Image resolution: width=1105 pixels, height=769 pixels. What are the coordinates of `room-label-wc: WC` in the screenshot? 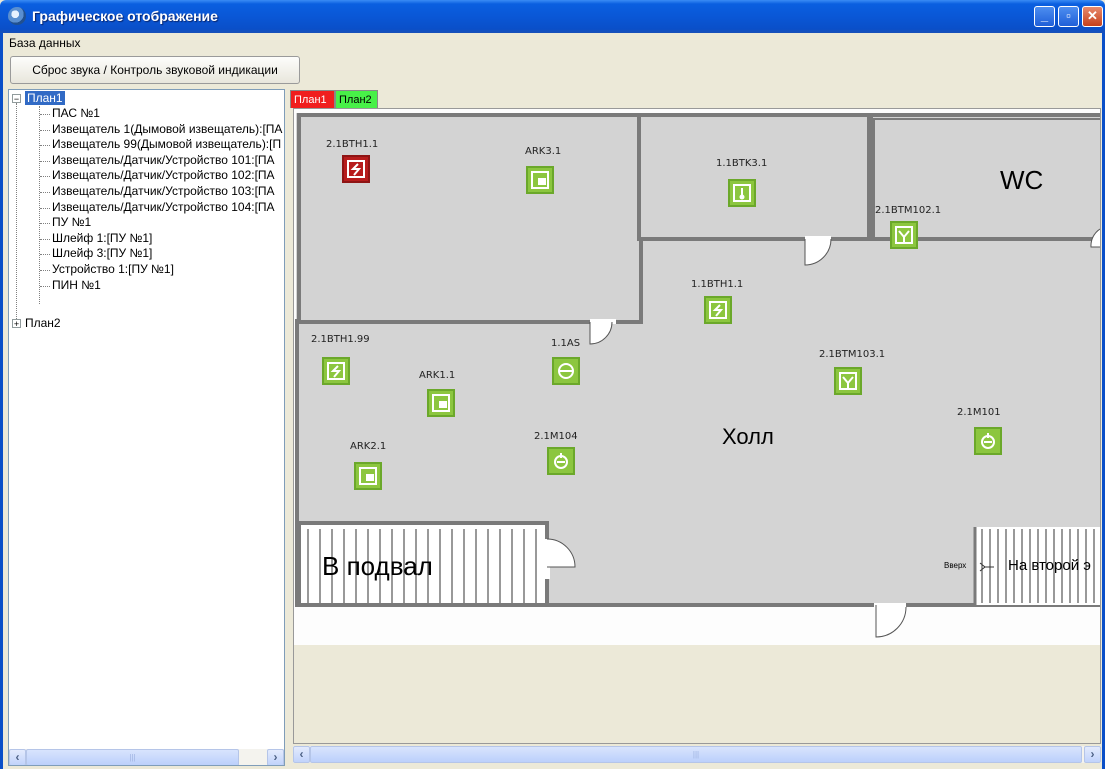 It's located at (1022, 180).